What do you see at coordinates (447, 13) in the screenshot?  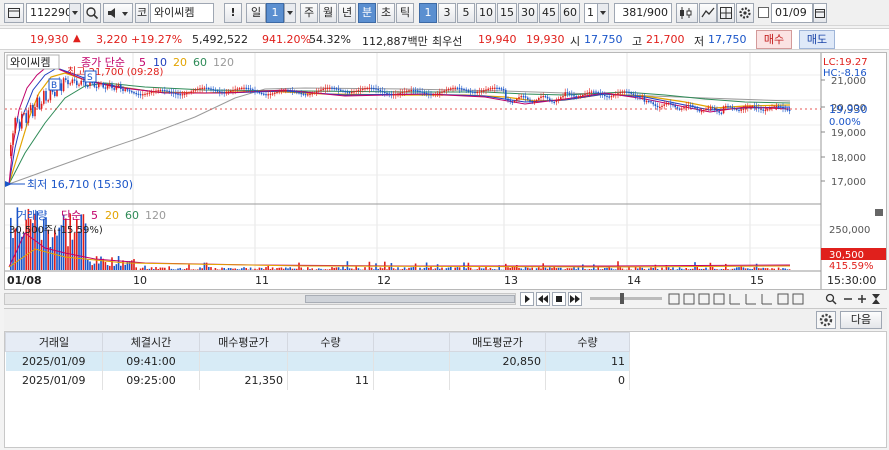 I see `interval-3: 3` at bounding box center [447, 13].